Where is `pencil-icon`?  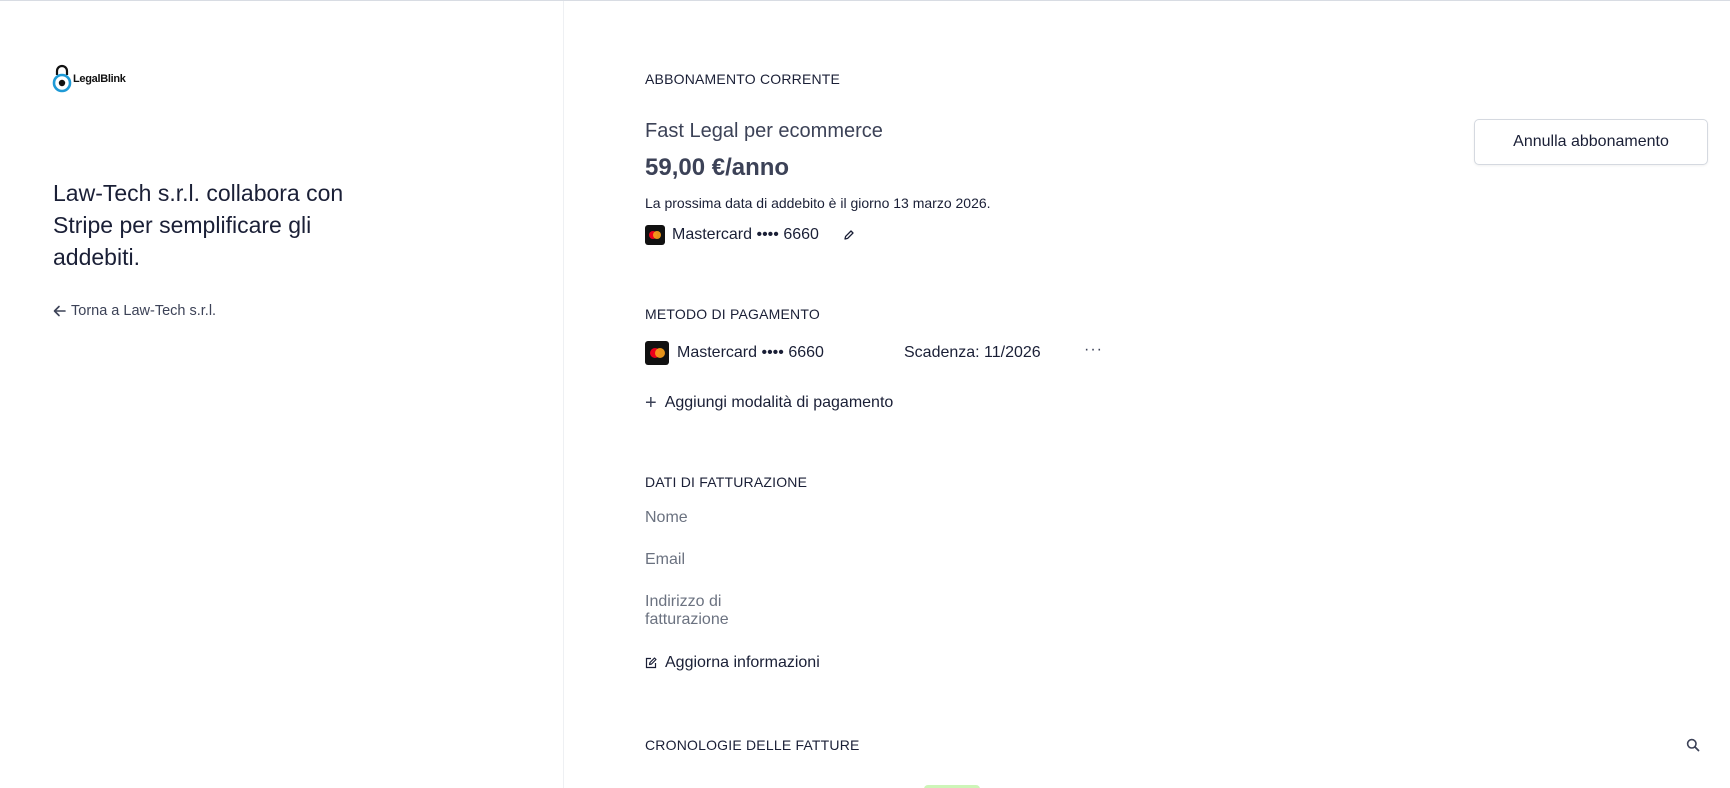
pencil-icon is located at coordinates (849, 235).